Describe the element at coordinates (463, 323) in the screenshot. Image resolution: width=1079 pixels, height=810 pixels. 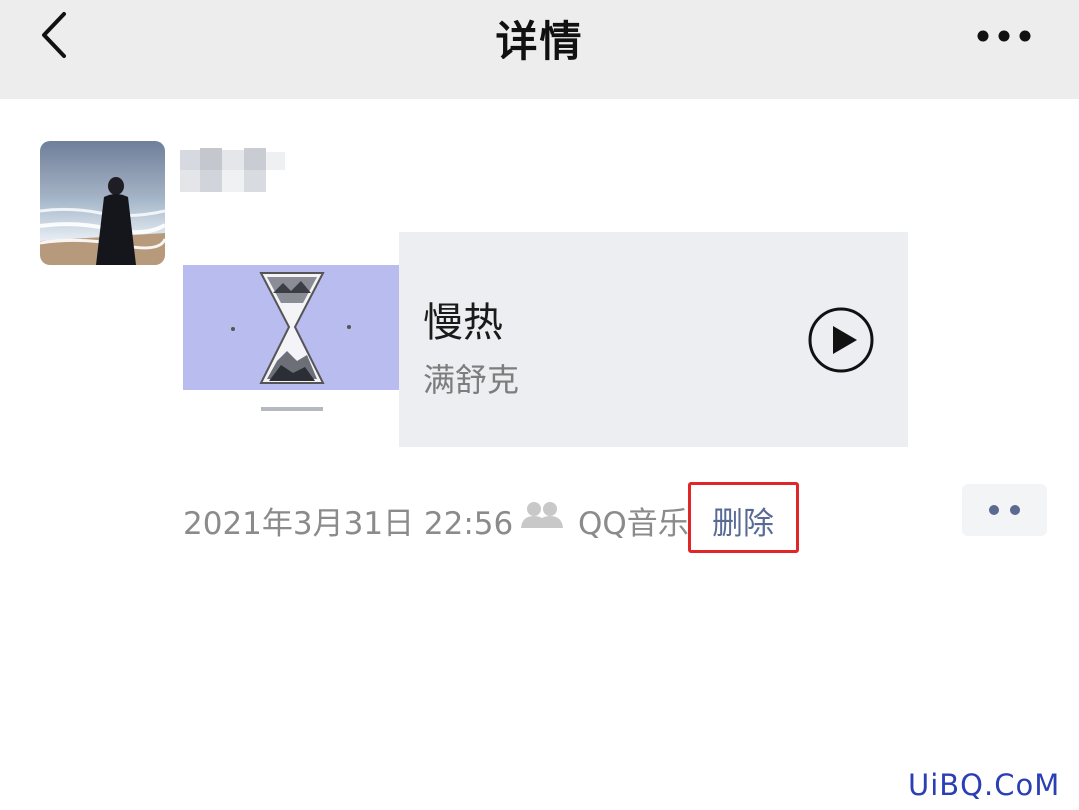
I see `song-title: 慢热` at that location.